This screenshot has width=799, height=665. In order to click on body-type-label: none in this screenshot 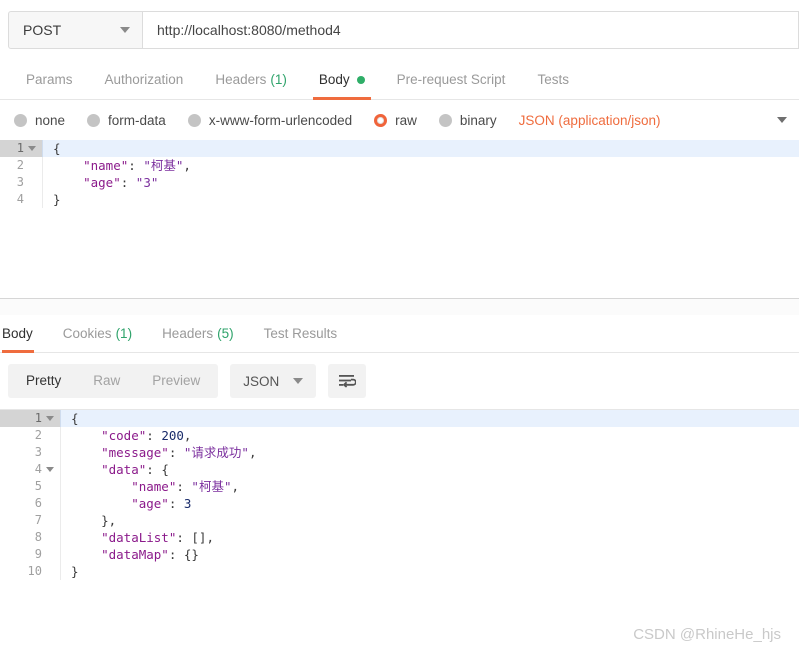, I will do `click(50, 120)`.